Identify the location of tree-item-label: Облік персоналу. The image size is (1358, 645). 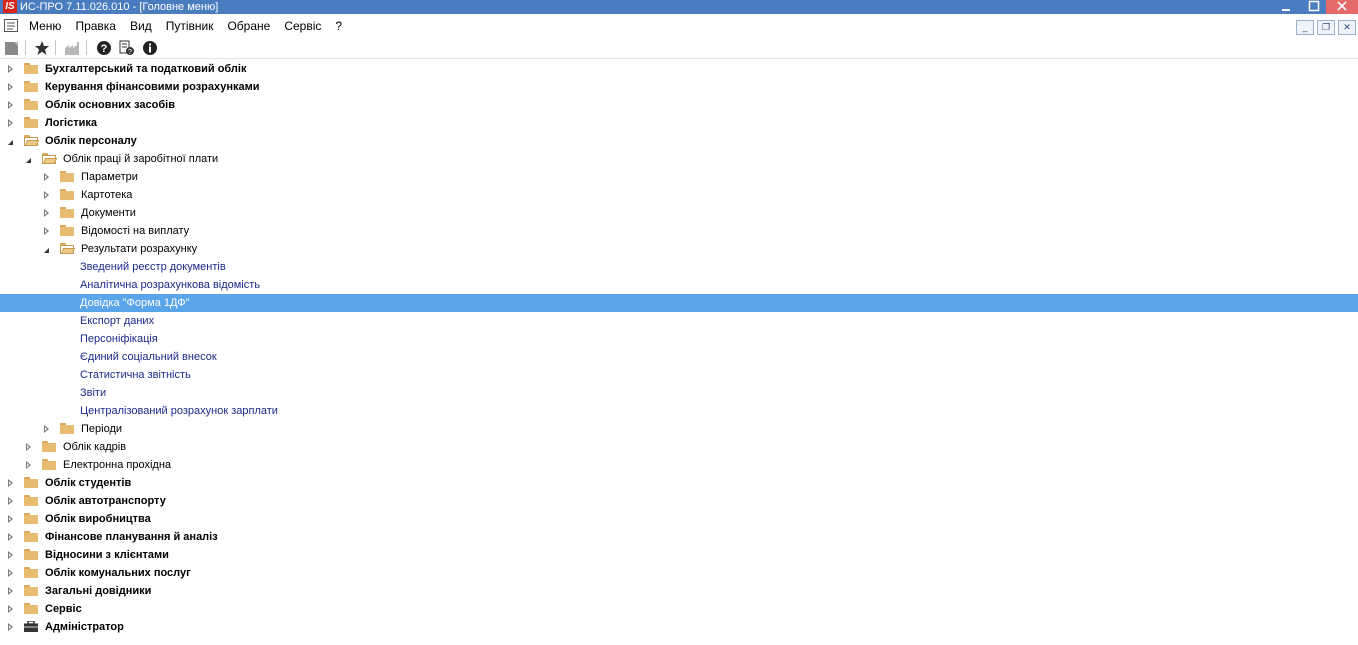
(91, 141).